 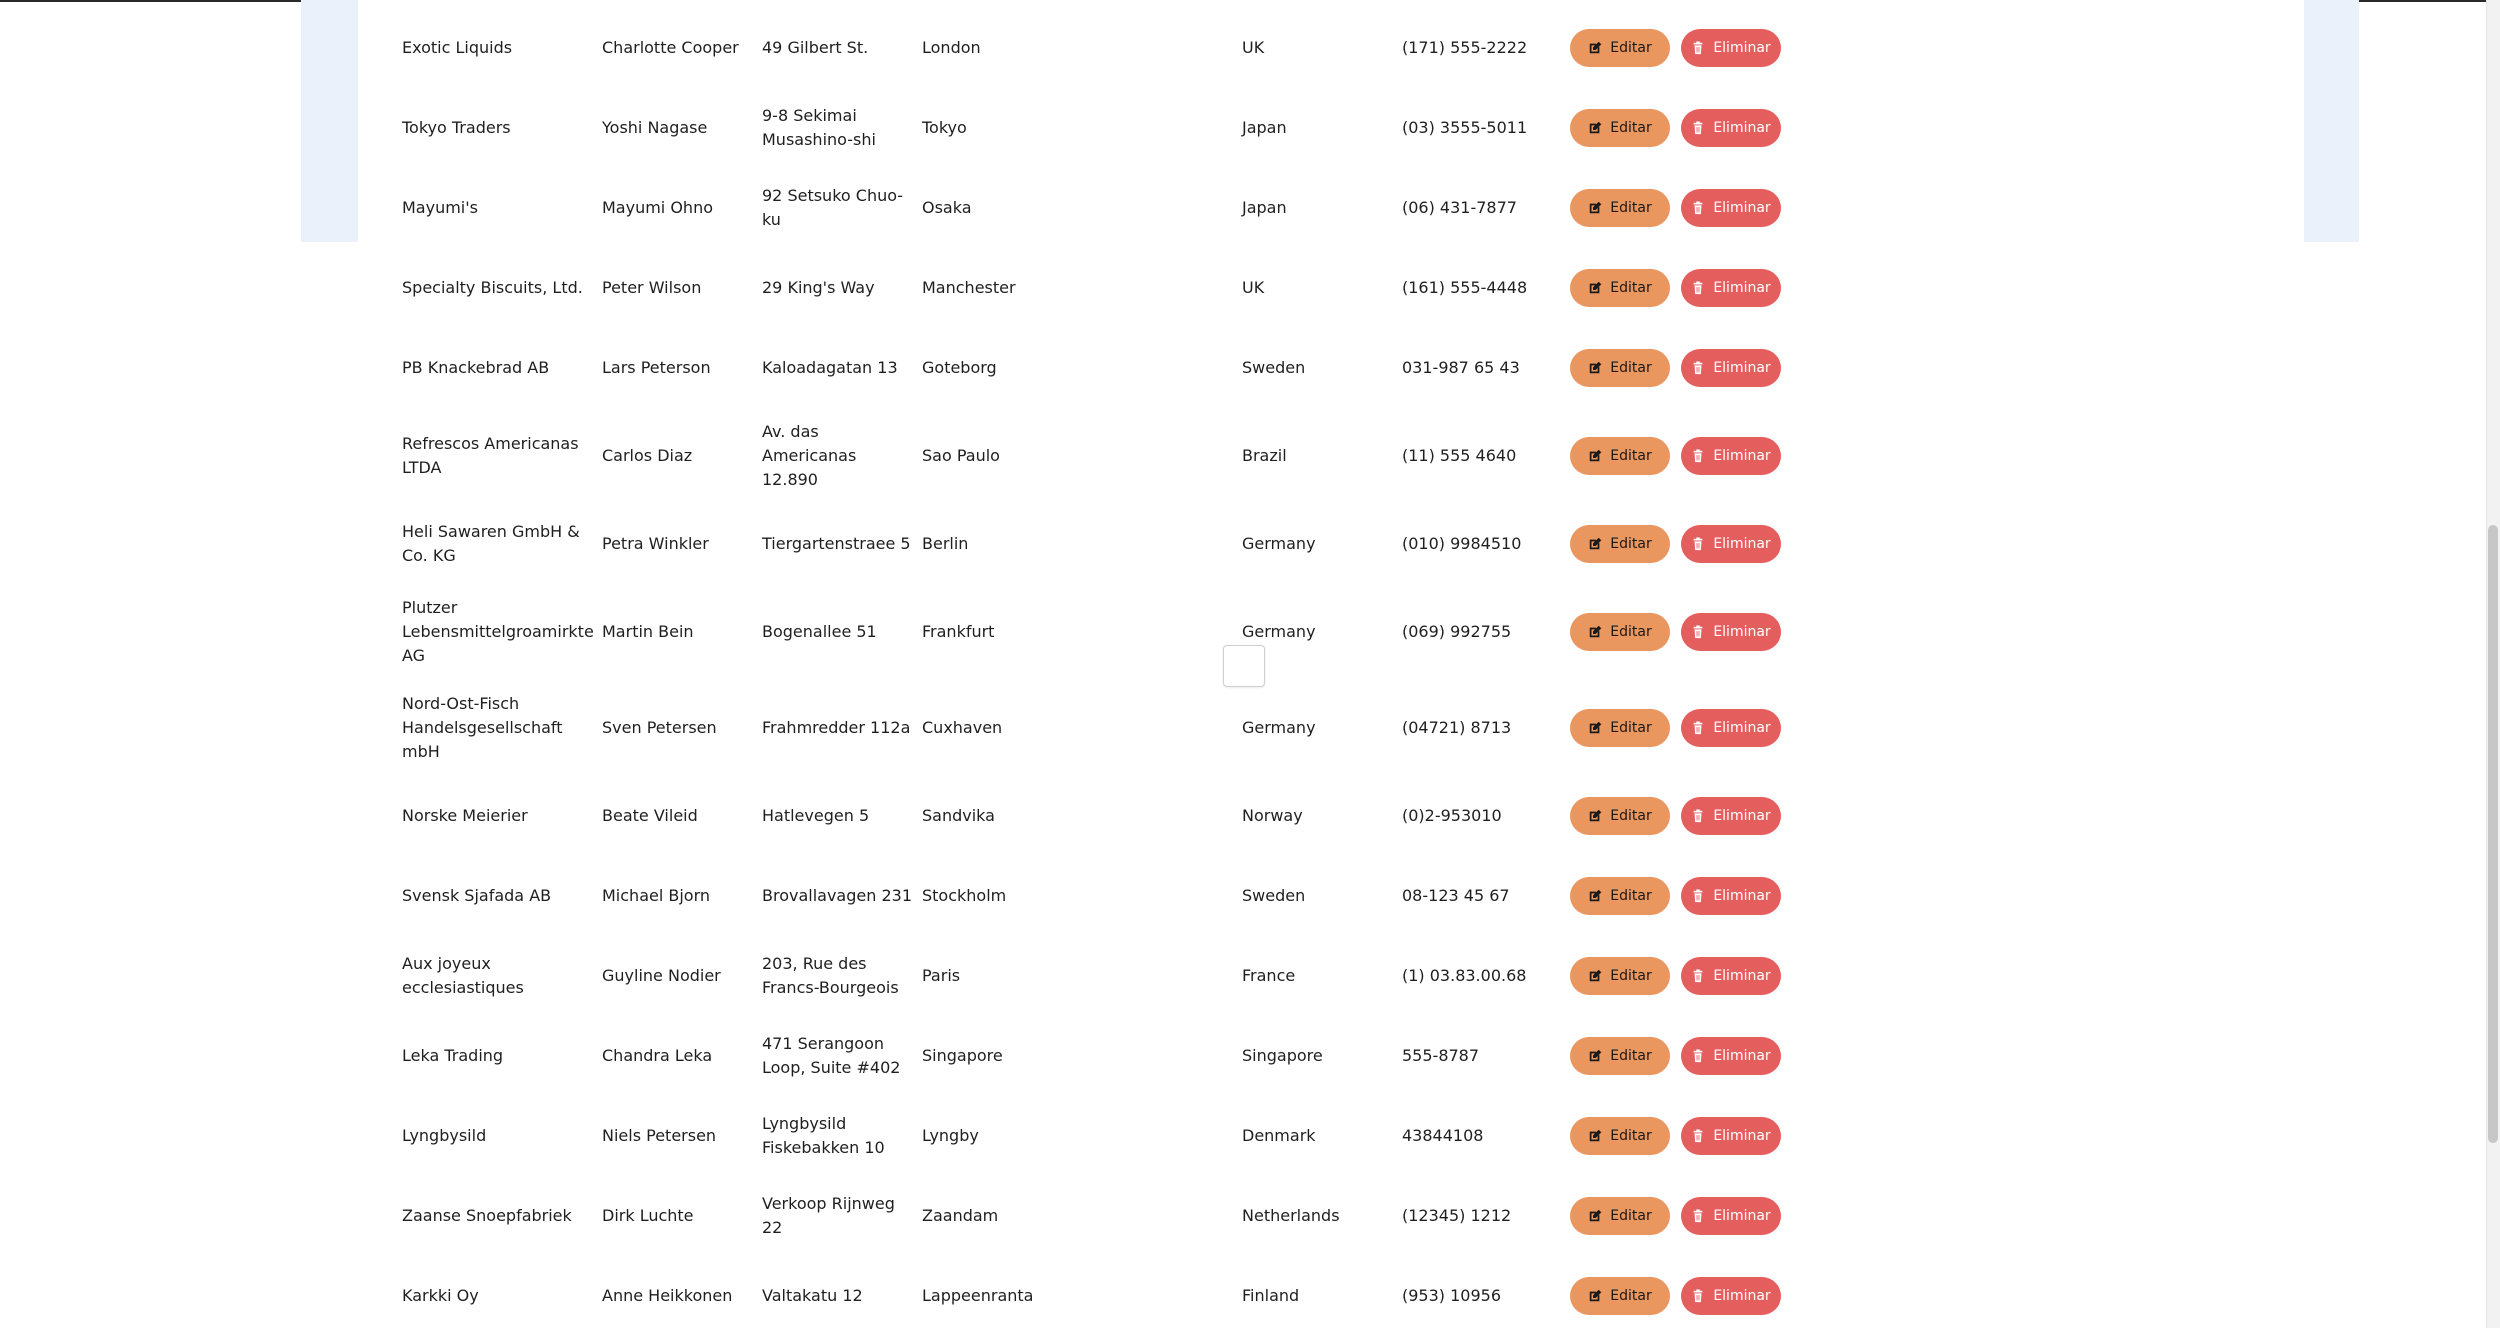 I want to click on cell-address: Brovallavagen 231, so click(x=837, y=895).